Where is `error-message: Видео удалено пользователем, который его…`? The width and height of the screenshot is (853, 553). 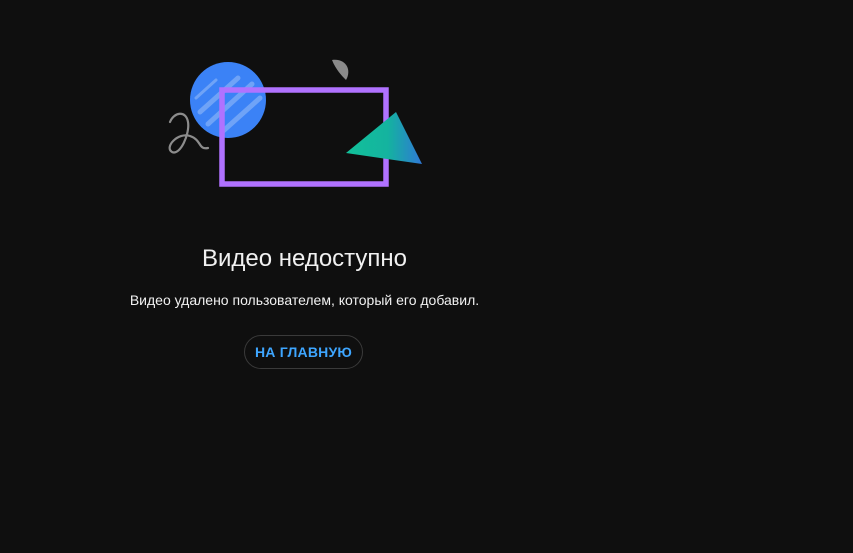
error-message: Видео удалено пользователем, который его… is located at coordinates (304, 300).